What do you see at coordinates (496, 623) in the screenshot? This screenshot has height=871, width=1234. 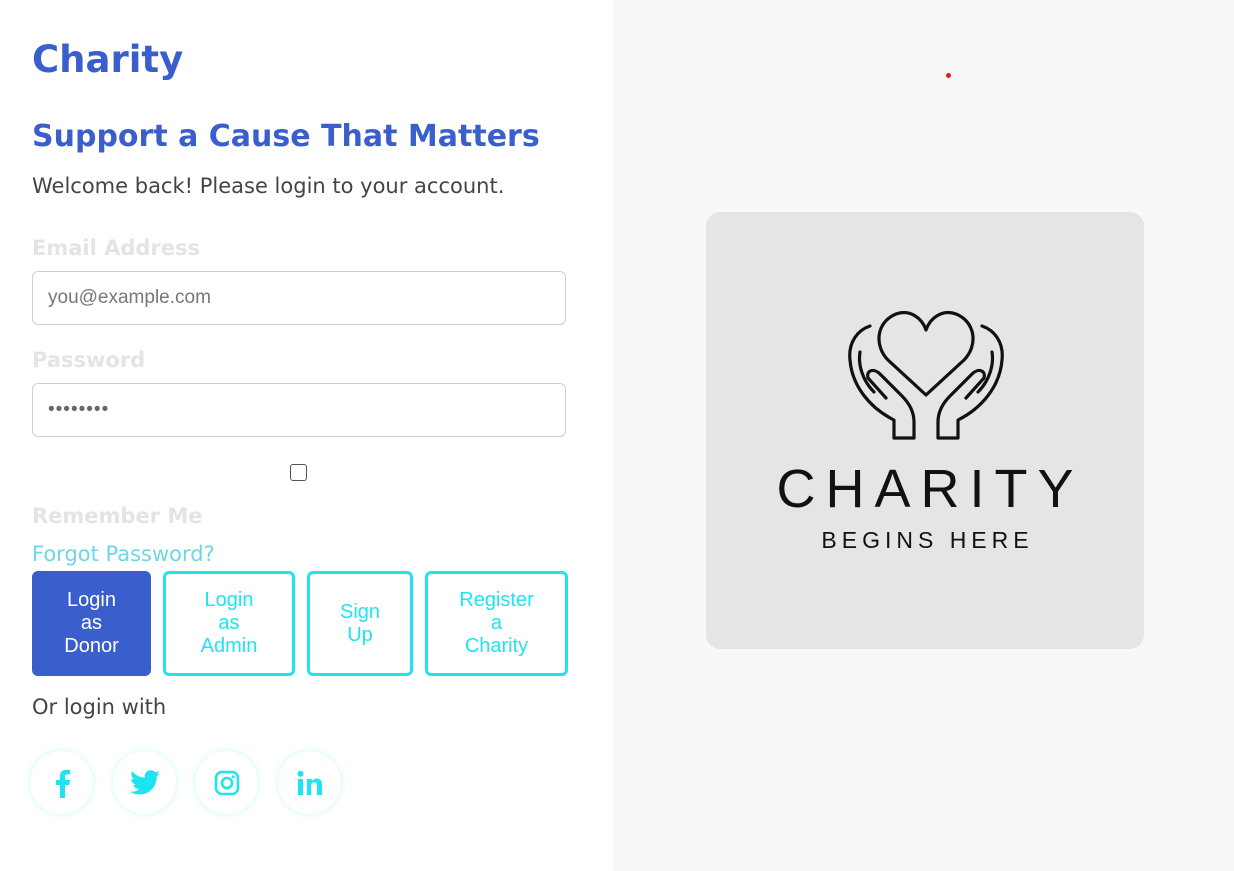 I see `register-charity-button: Register a Charity` at bounding box center [496, 623].